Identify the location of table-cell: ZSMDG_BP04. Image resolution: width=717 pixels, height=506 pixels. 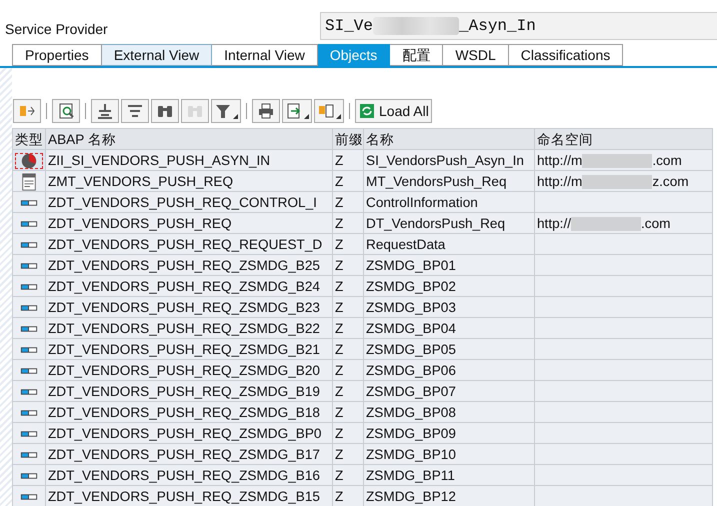
(449, 328).